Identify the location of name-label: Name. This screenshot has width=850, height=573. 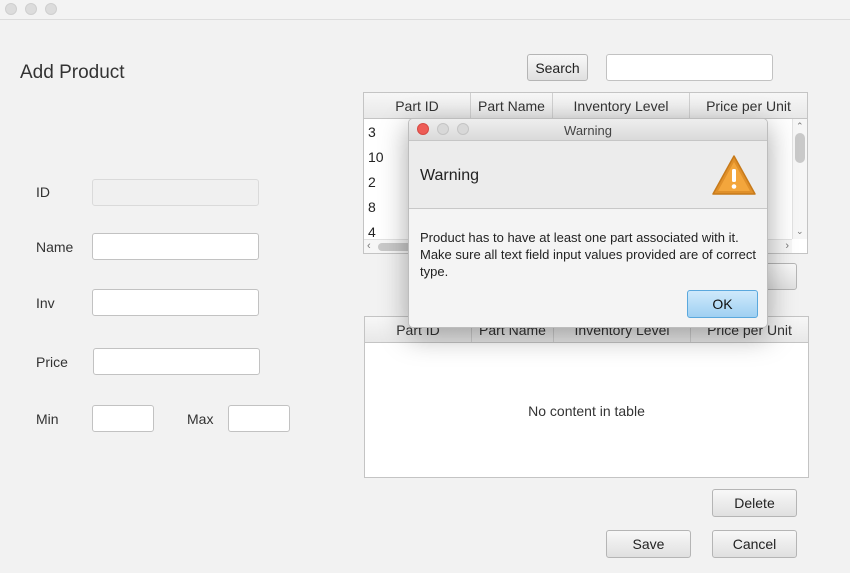
(55, 247).